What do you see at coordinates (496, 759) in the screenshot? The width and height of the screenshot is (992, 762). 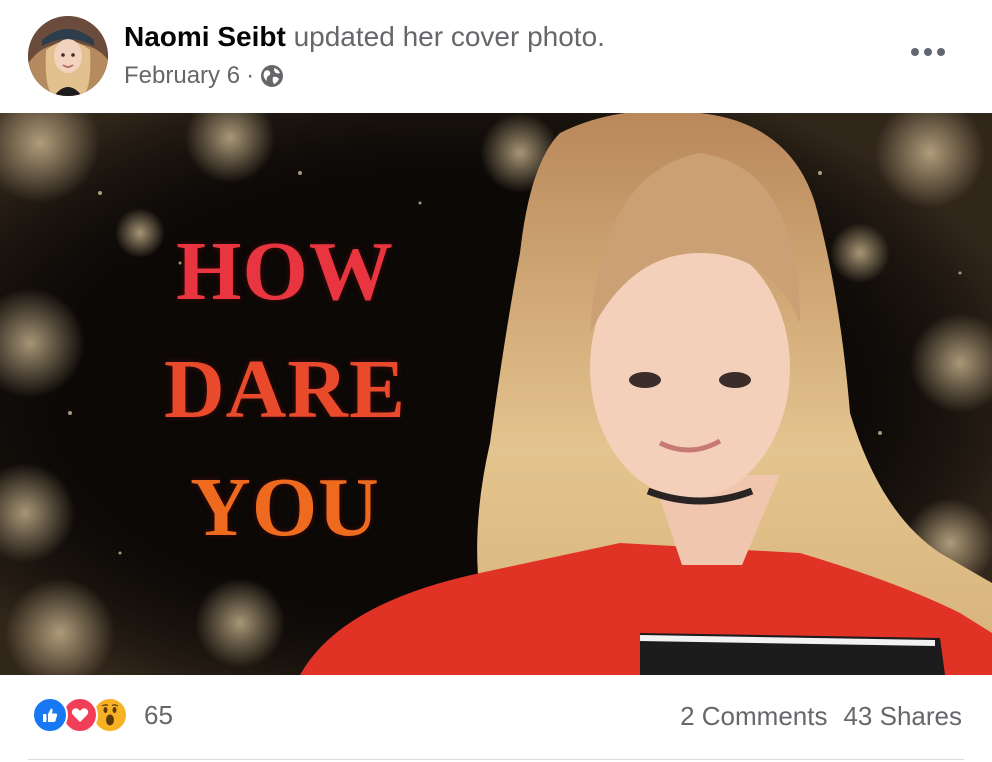 I see `footer-divider` at bounding box center [496, 759].